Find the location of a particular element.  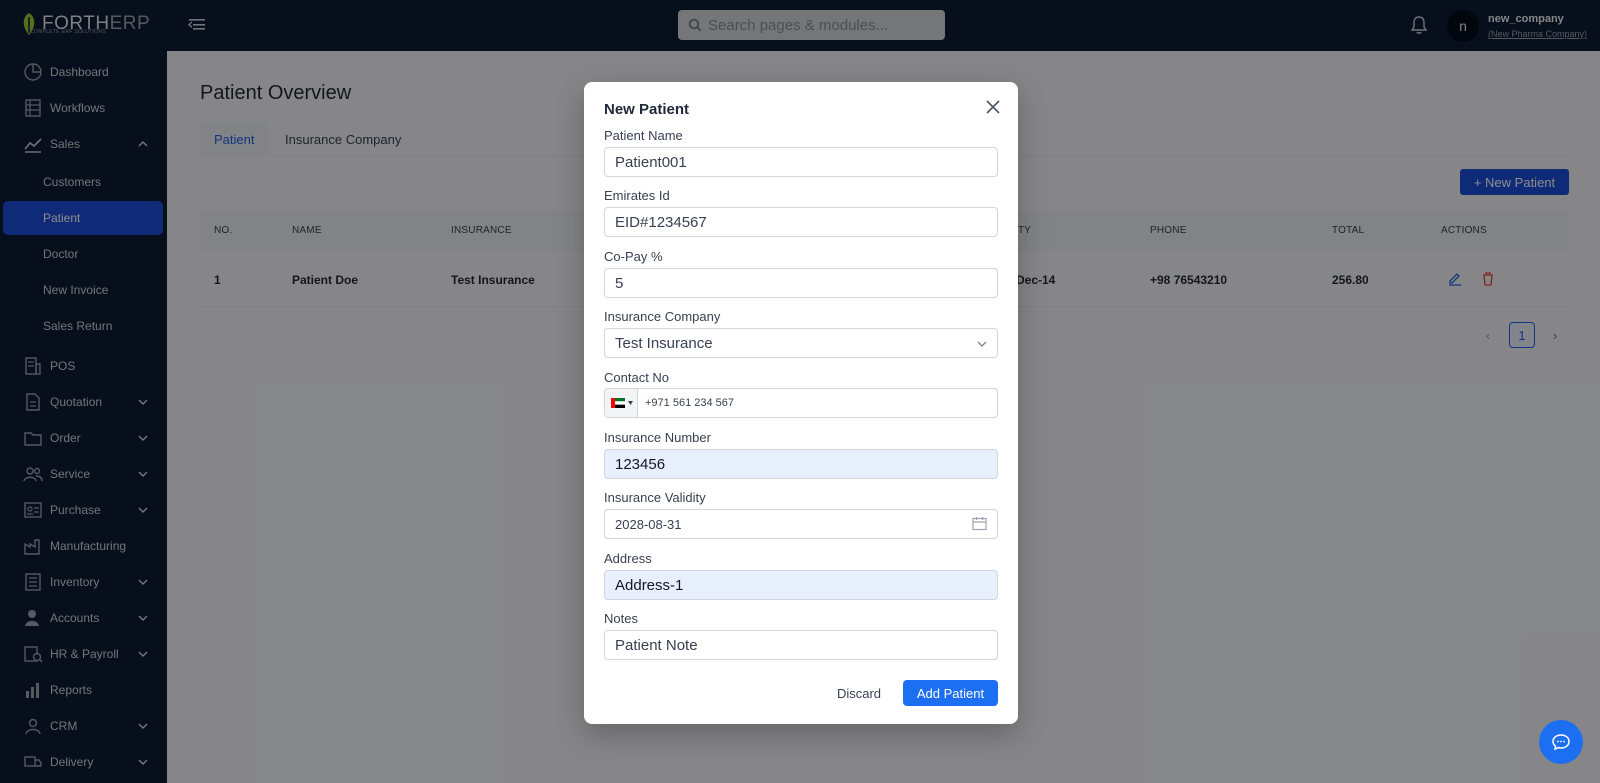

contact-no-input is located at coordinates (815, 403).